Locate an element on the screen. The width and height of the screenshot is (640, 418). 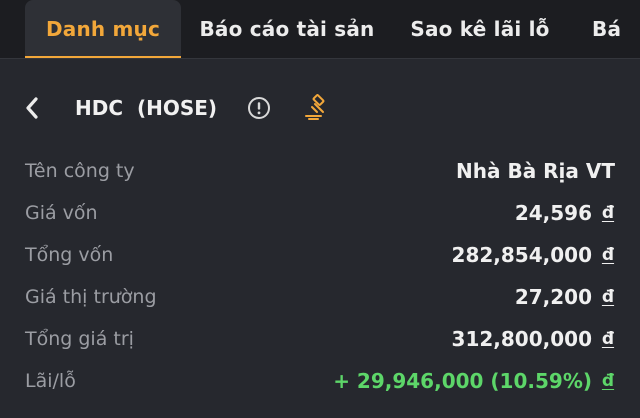
market-price-value: 27,200 is located at coordinates (553, 297).